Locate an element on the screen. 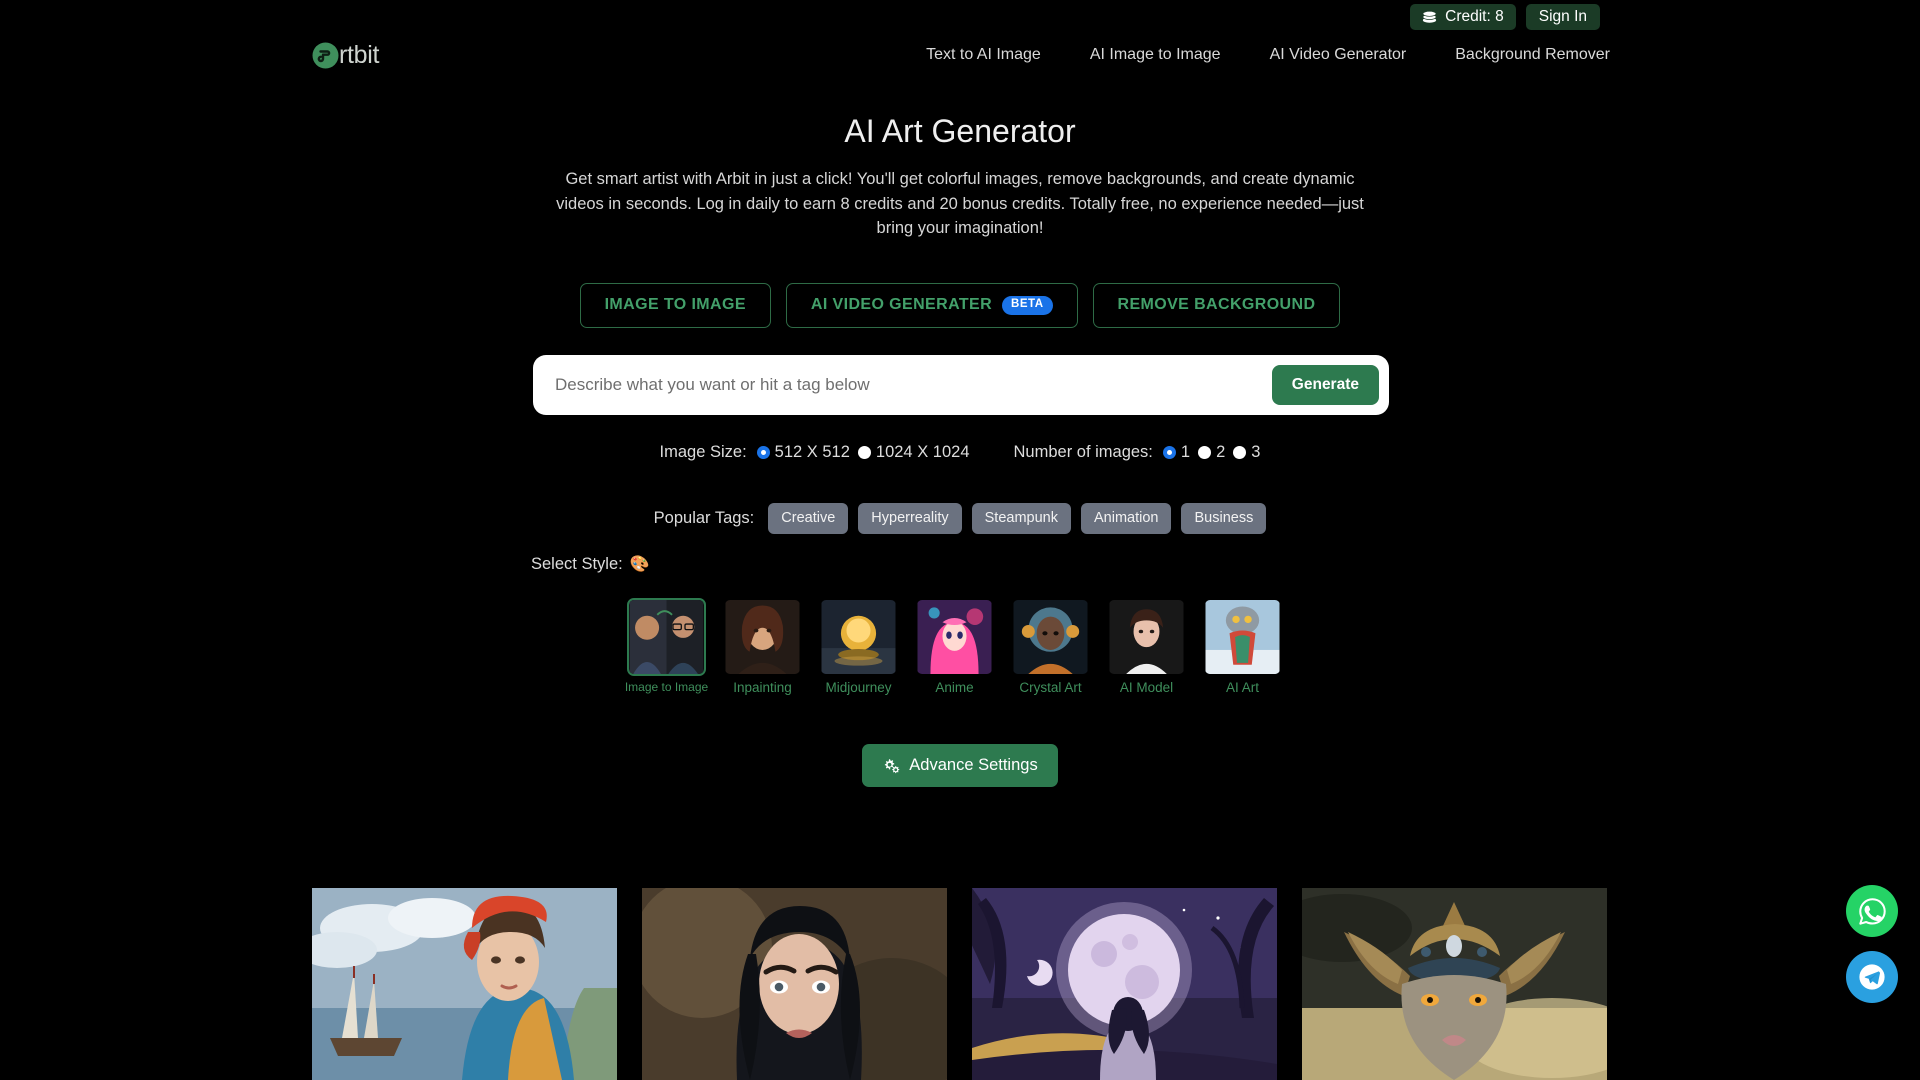 The height and width of the screenshot is (1080, 1920). number-of-images-option-3: 3 is located at coordinates (1246, 452).